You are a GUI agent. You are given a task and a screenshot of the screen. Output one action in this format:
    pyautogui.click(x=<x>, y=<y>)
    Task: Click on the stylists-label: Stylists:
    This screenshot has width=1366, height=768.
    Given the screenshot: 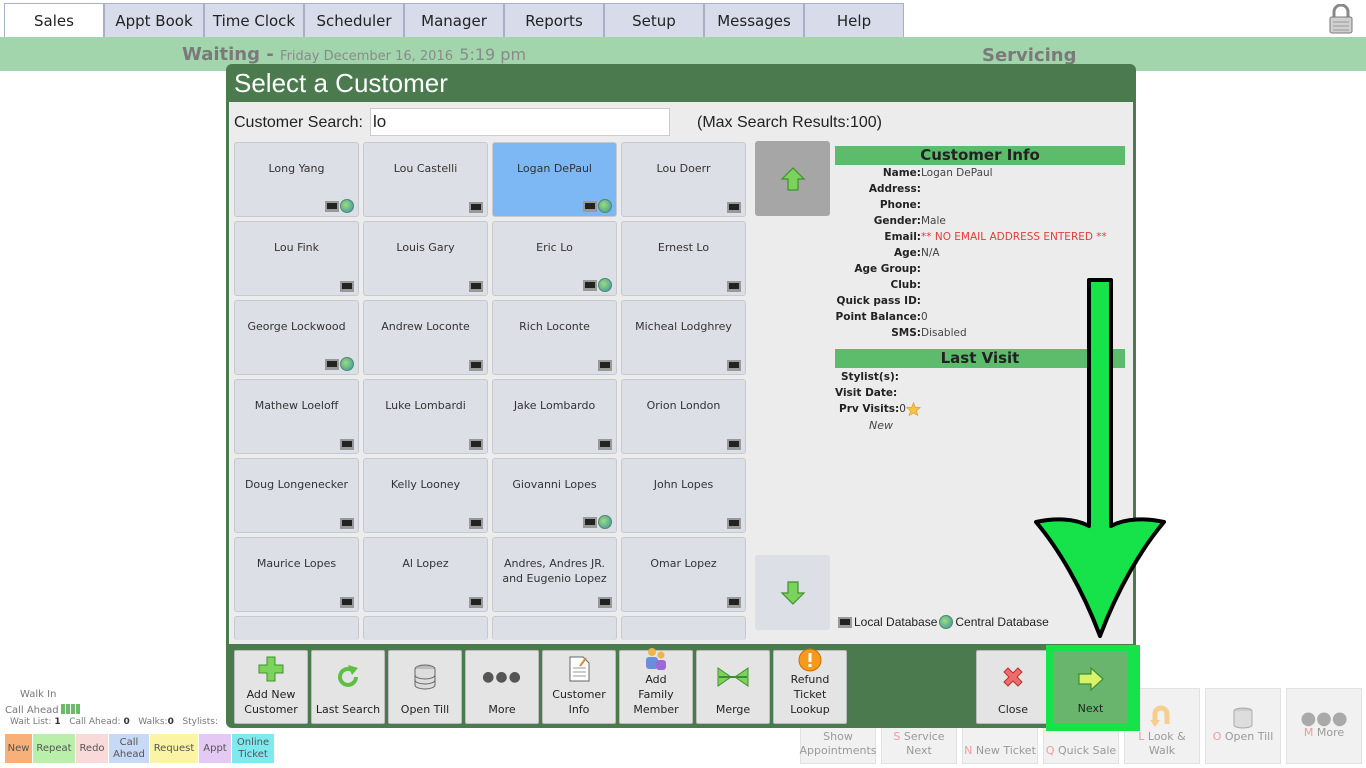 What is the action you would take?
    pyautogui.click(x=200, y=722)
    